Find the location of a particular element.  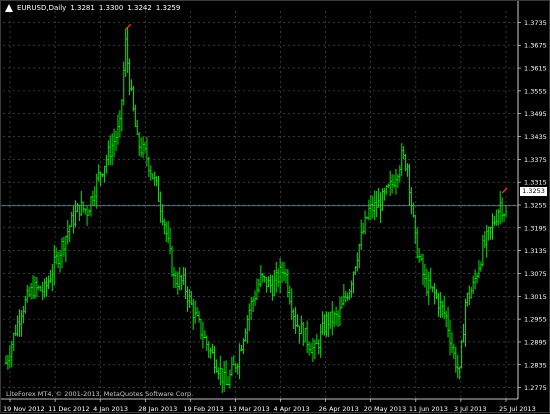

time-axis-label: 26 Apr 2013 is located at coordinates (339, 409).